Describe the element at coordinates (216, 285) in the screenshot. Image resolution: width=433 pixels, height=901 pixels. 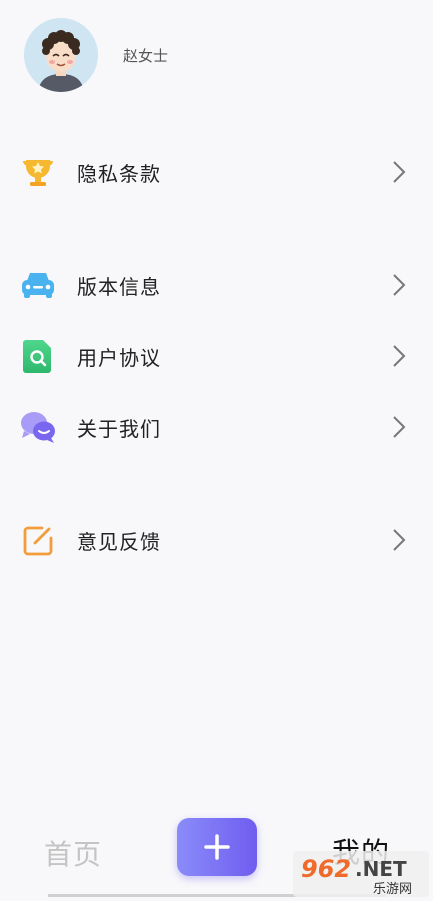
I see `menu-item-version: 版本信息` at that location.